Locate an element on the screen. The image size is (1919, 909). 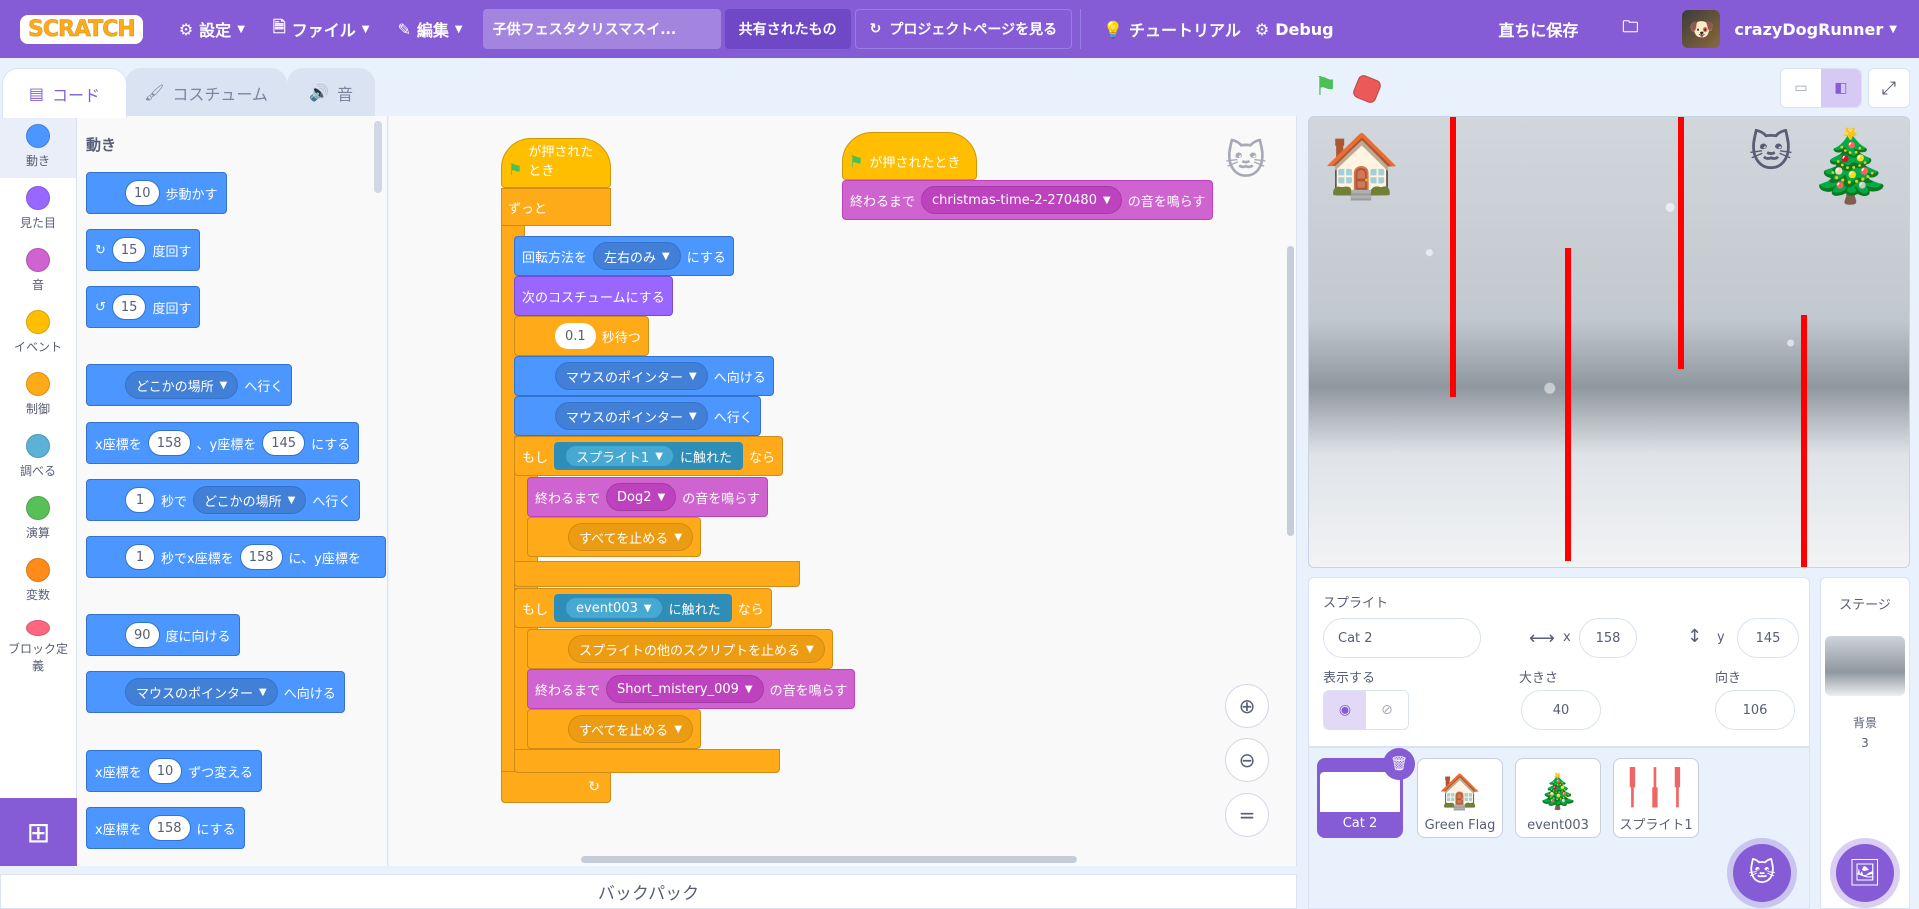
file-menu: 🗎 ファイル ▼ is located at coordinates (321, 29).